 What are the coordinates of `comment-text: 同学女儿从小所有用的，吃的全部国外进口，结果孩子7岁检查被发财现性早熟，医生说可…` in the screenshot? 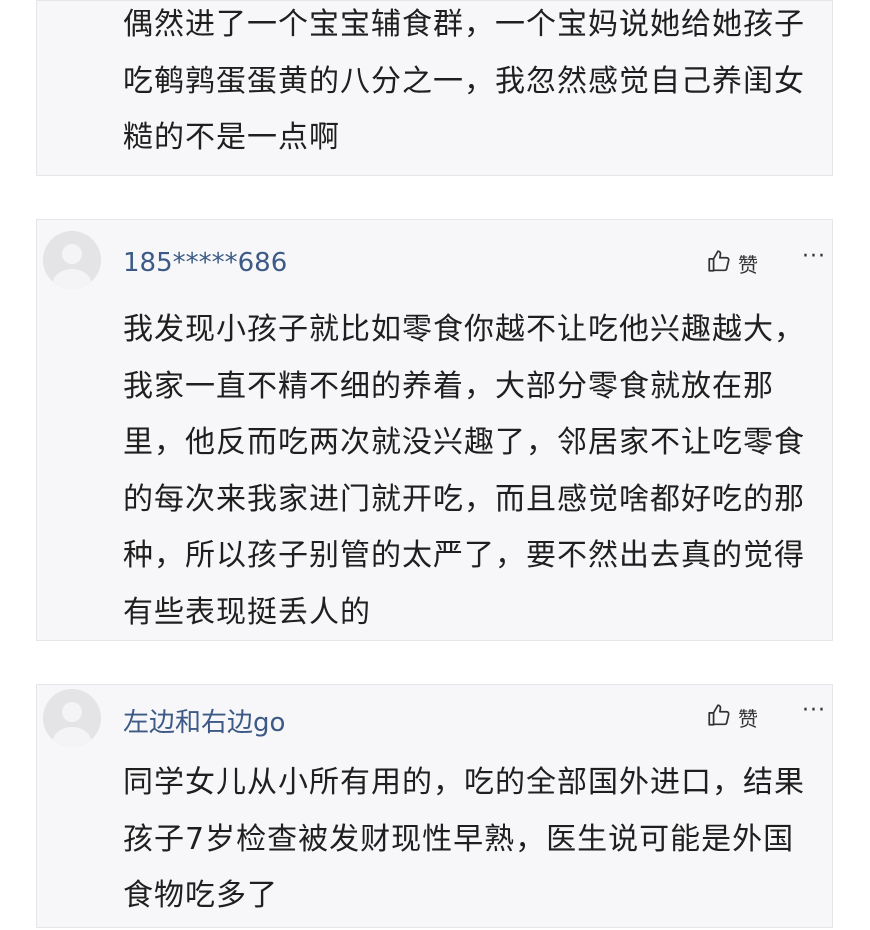 It's located at (464, 839).